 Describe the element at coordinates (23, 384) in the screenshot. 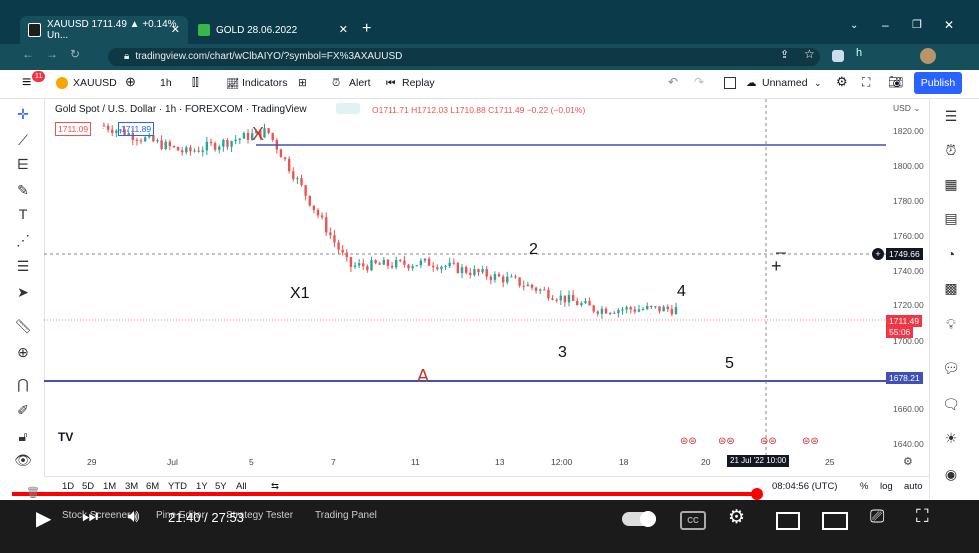

I see `magnet-icon: ⋂` at that location.